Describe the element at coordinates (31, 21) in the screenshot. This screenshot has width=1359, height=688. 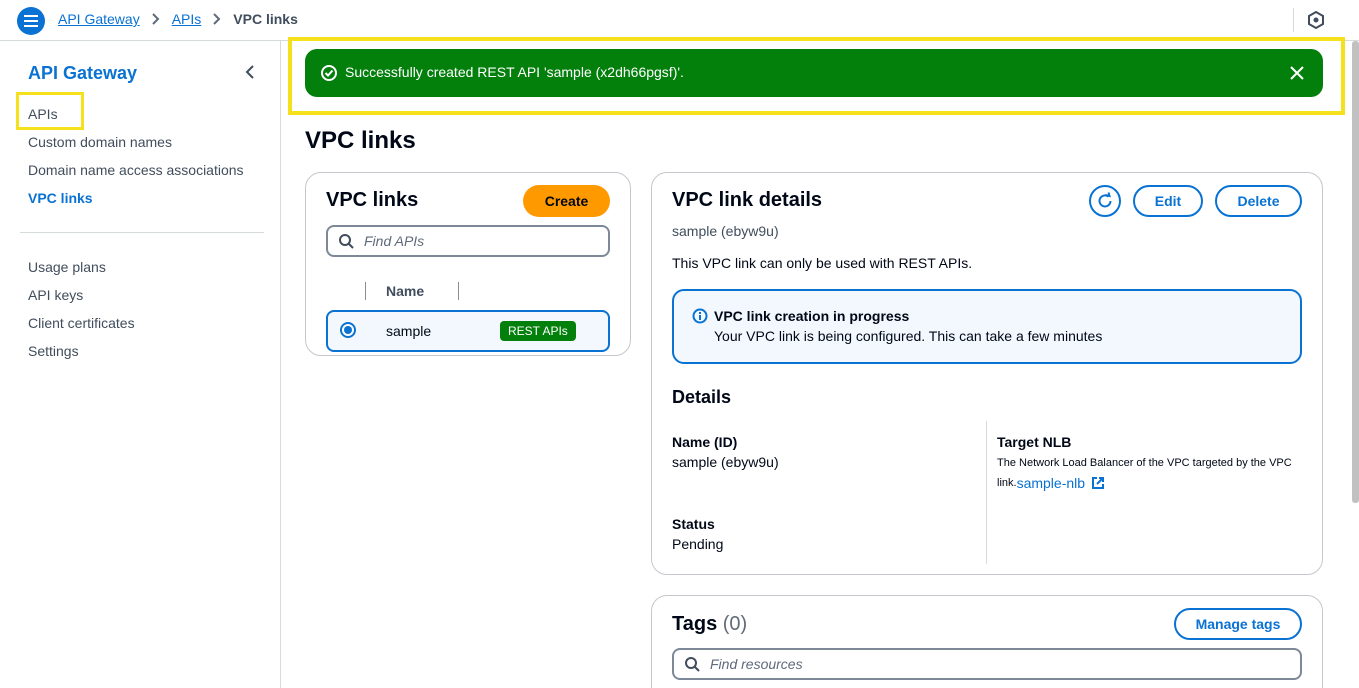
I see `menu-icon` at that location.